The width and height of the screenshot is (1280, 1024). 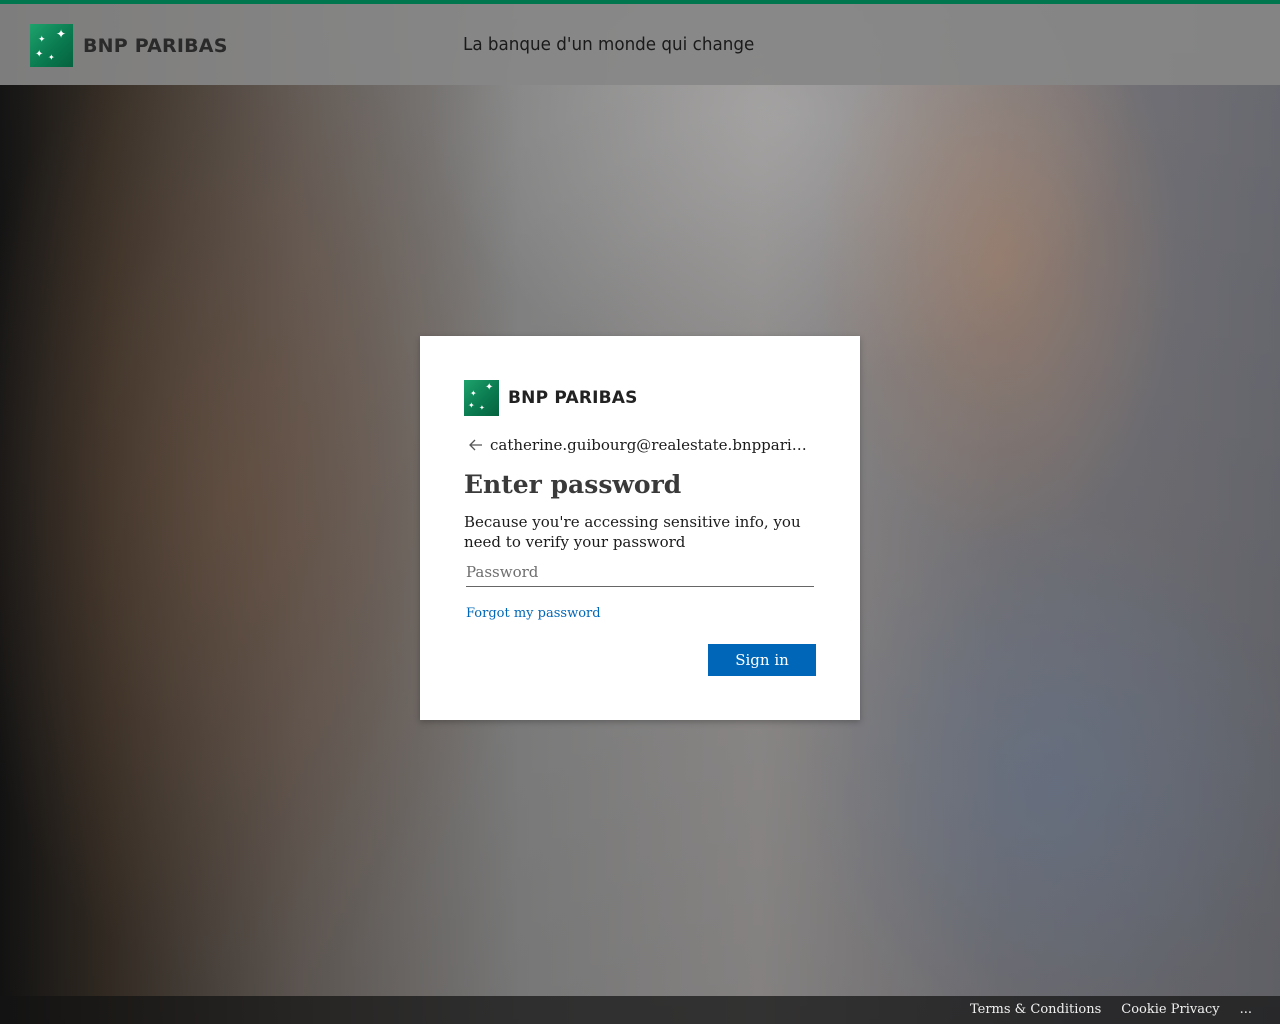 What do you see at coordinates (573, 484) in the screenshot?
I see `page-title: Enter password` at bounding box center [573, 484].